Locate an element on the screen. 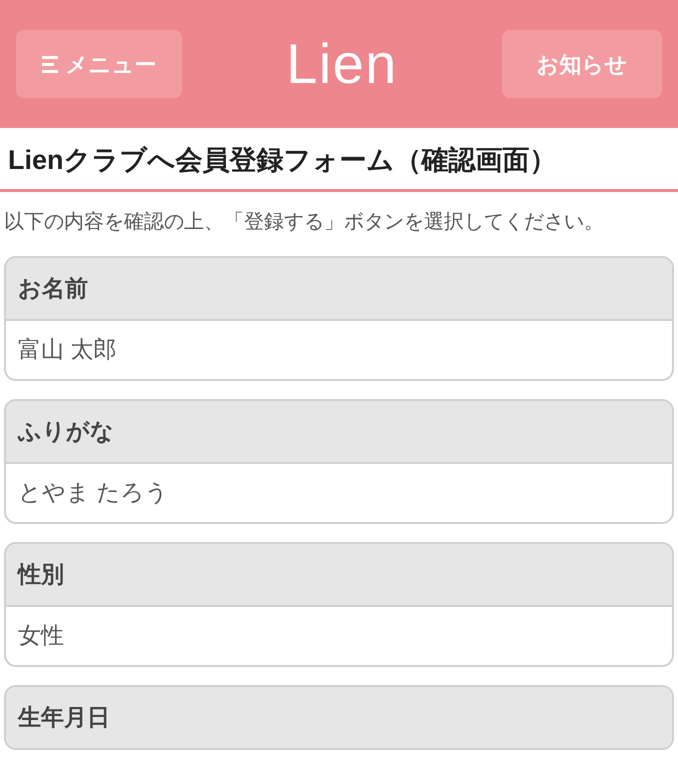  instructions: 以下の内容を確認の上、「登録する」ボタンを選択してください。 is located at coordinates (304, 222).